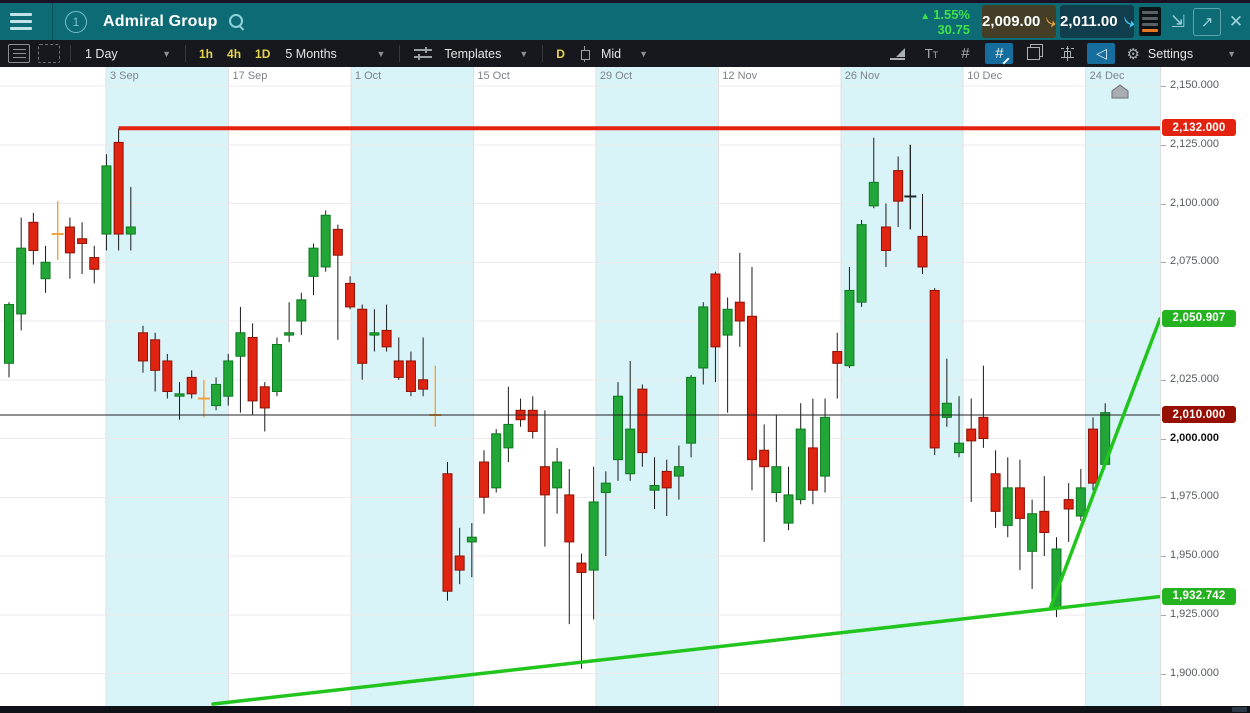 The height and width of the screenshot is (713, 1250). What do you see at coordinates (493, 76) in the screenshot?
I see `x-axis-label: 15 Oct` at bounding box center [493, 76].